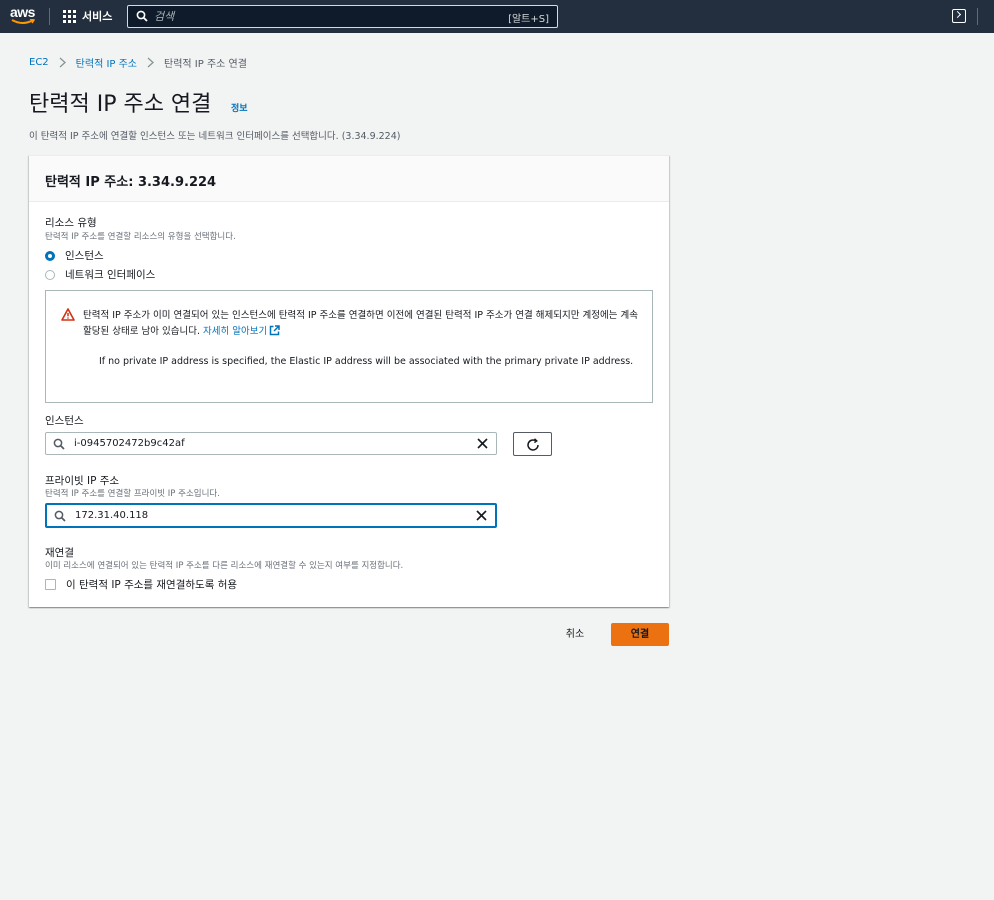 The height and width of the screenshot is (900, 994). What do you see at coordinates (528, 19) in the screenshot?
I see `search-shortcut-hint: [알트+S]` at bounding box center [528, 19].